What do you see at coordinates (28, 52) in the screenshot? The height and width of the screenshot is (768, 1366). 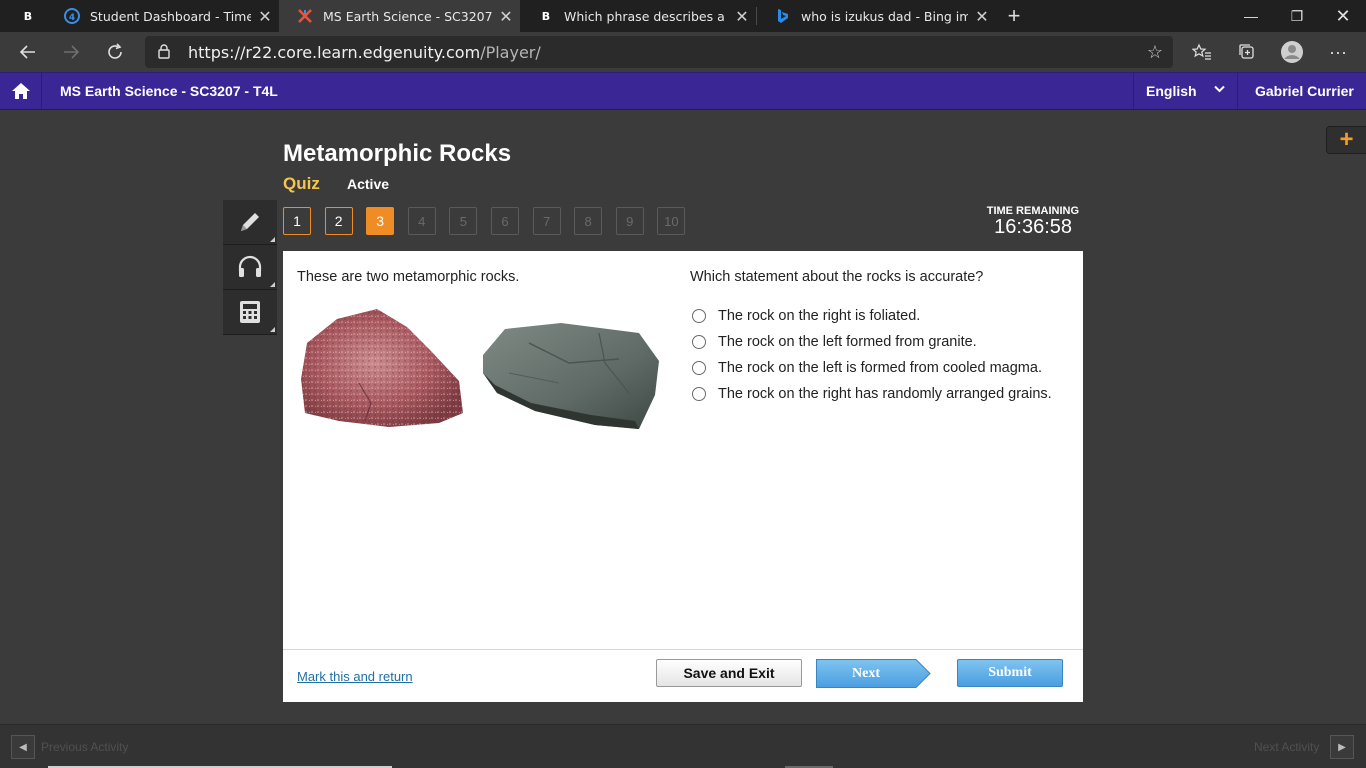 I see `back-icon` at bounding box center [28, 52].